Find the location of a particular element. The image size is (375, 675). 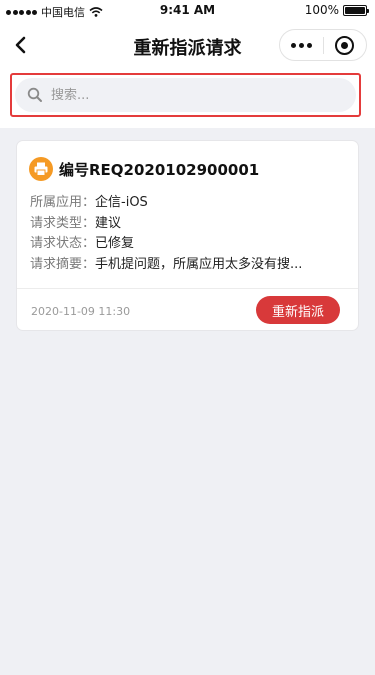

navigation-bar: 重新指派请求 is located at coordinates (187, 45).